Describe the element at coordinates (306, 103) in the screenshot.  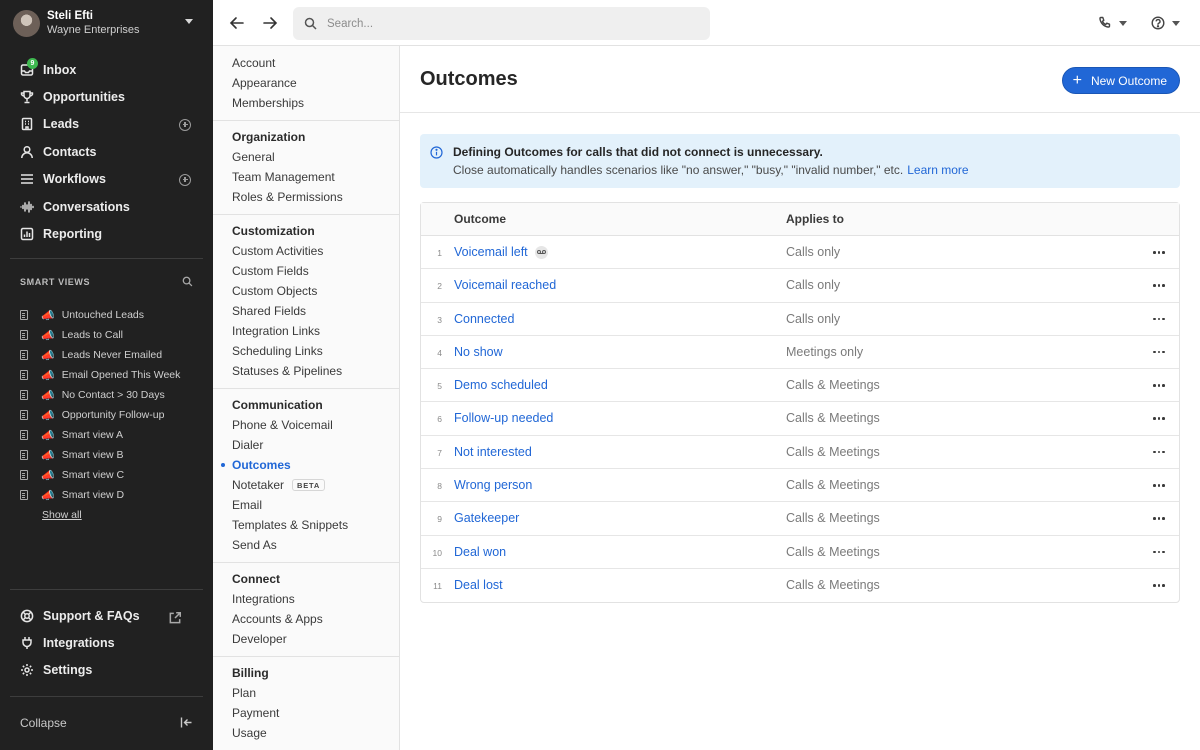
I see `settings-item-memberships: Memberships` at that location.